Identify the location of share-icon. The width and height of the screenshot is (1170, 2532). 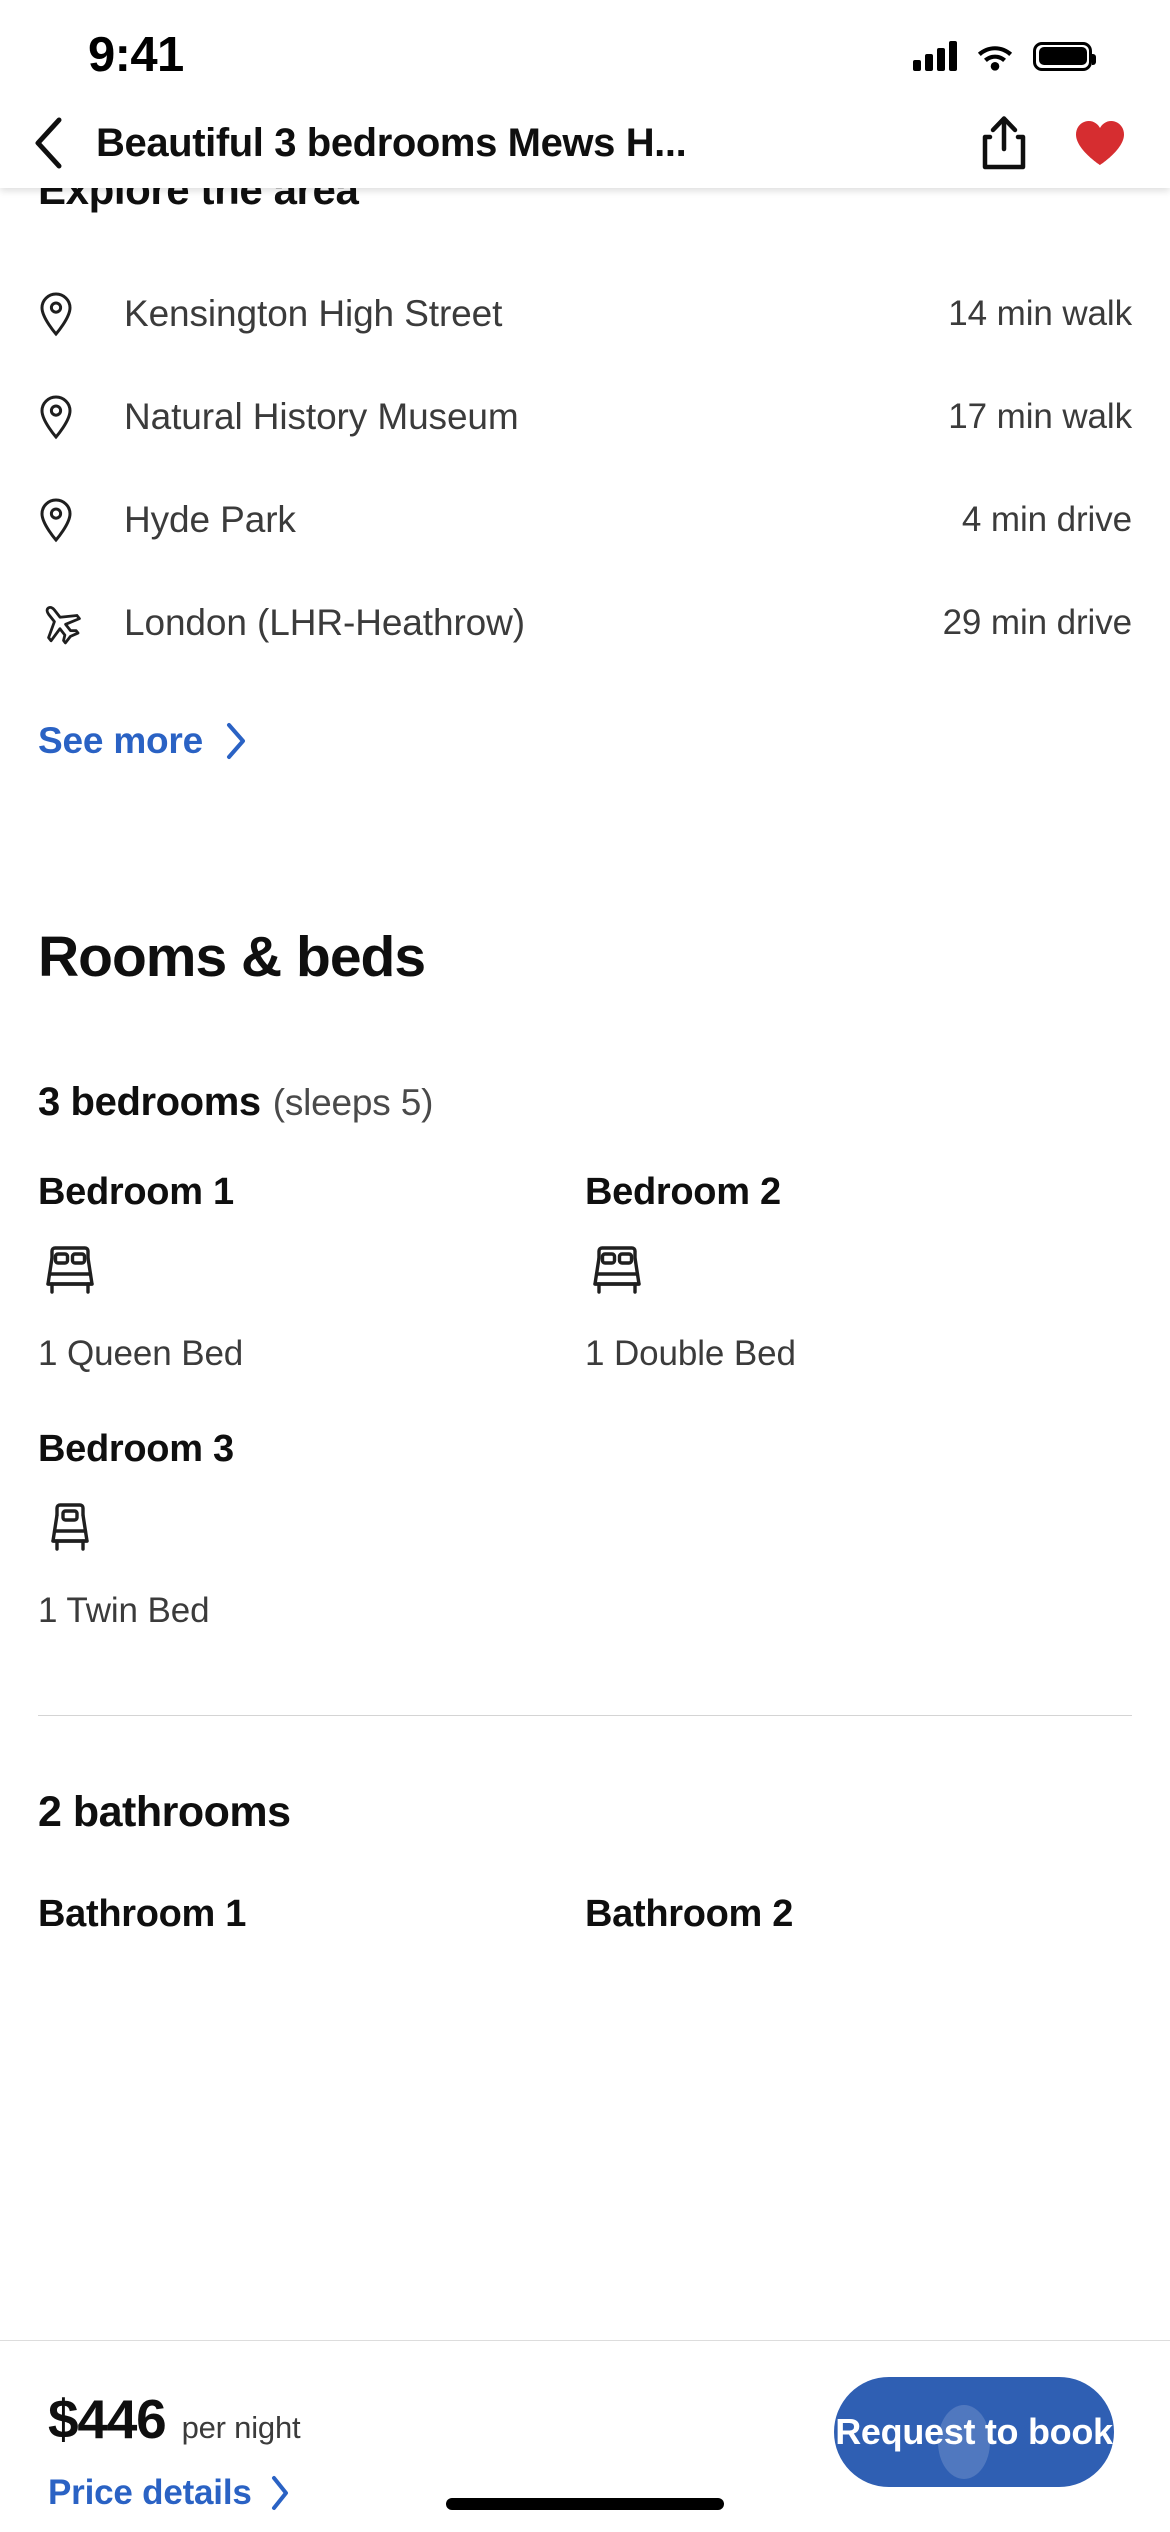
(1004, 143).